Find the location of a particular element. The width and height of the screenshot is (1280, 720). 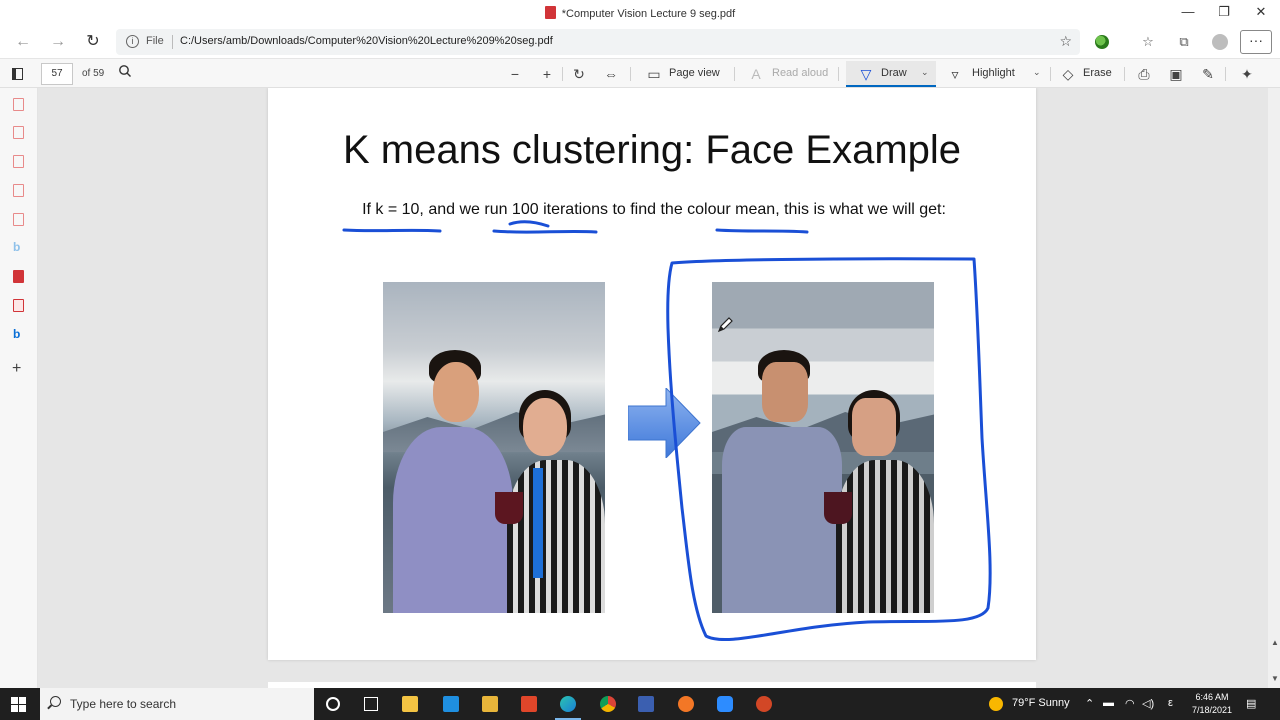

info-icon: i is located at coordinates (132, 41).